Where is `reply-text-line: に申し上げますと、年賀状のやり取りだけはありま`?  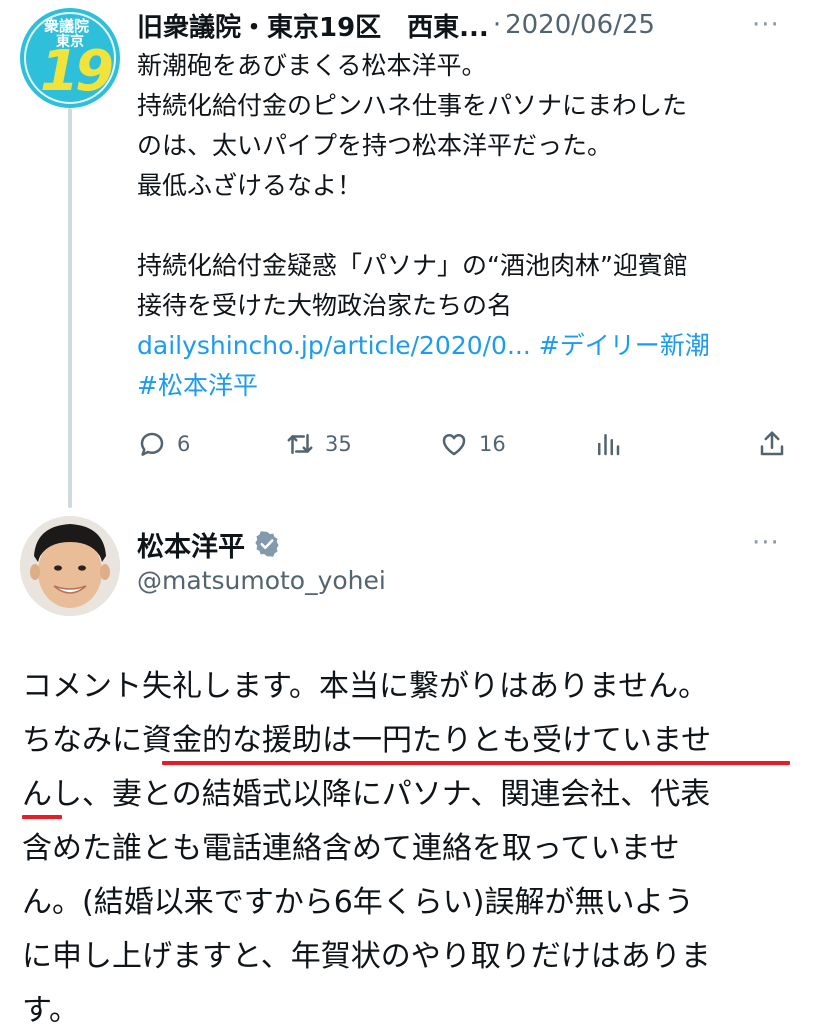 reply-text-line: に申し上げますと、年賀状のやり取りだけはありま is located at coordinates (366, 956).